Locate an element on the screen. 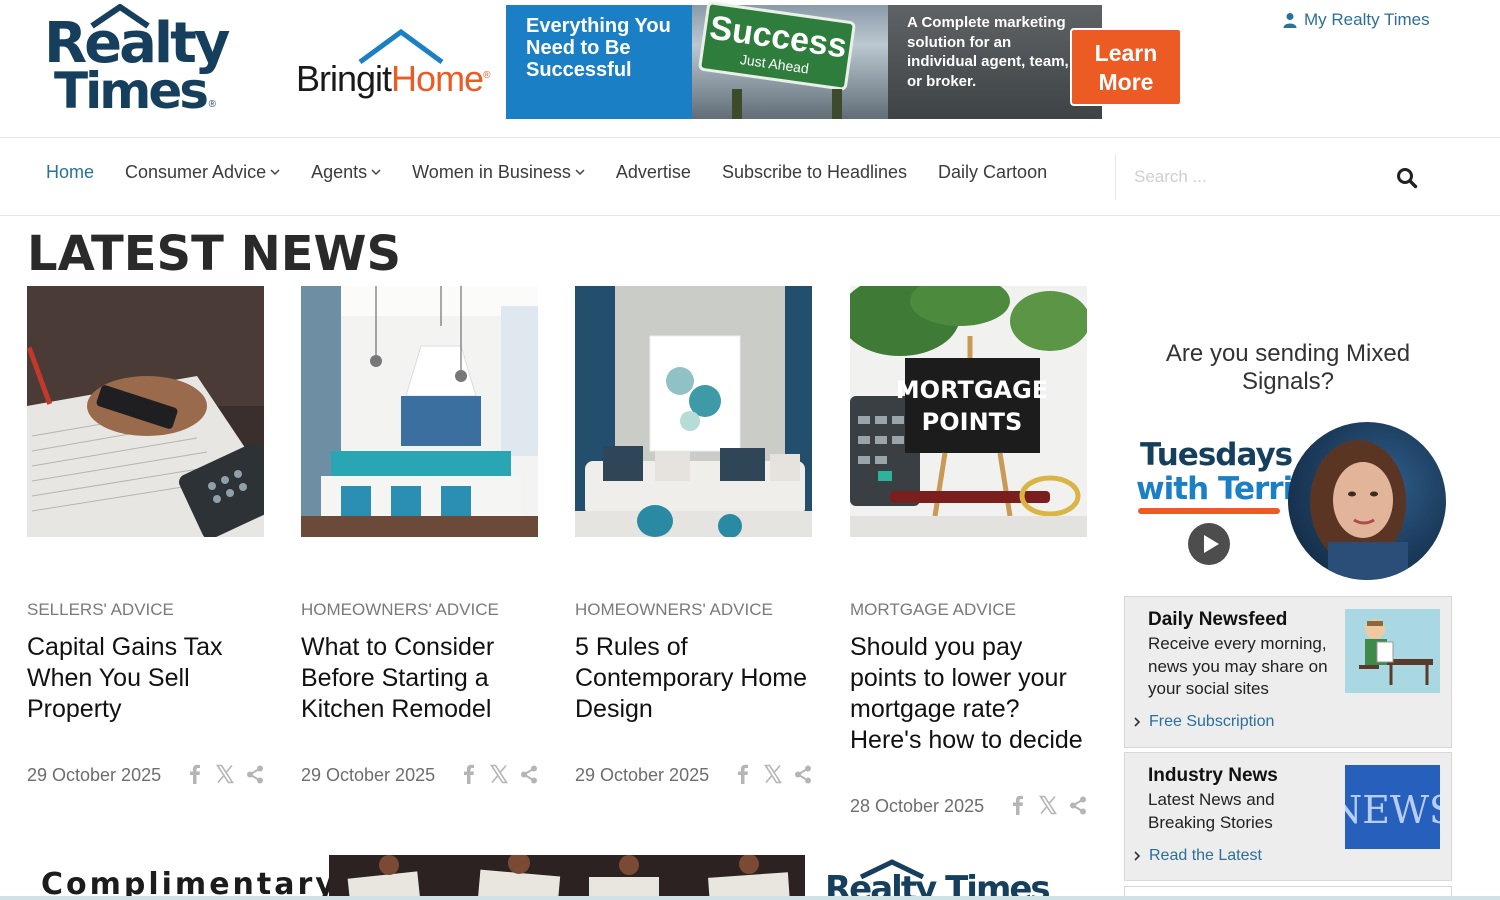  page-bottom-strip is located at coordinates (750, 898).